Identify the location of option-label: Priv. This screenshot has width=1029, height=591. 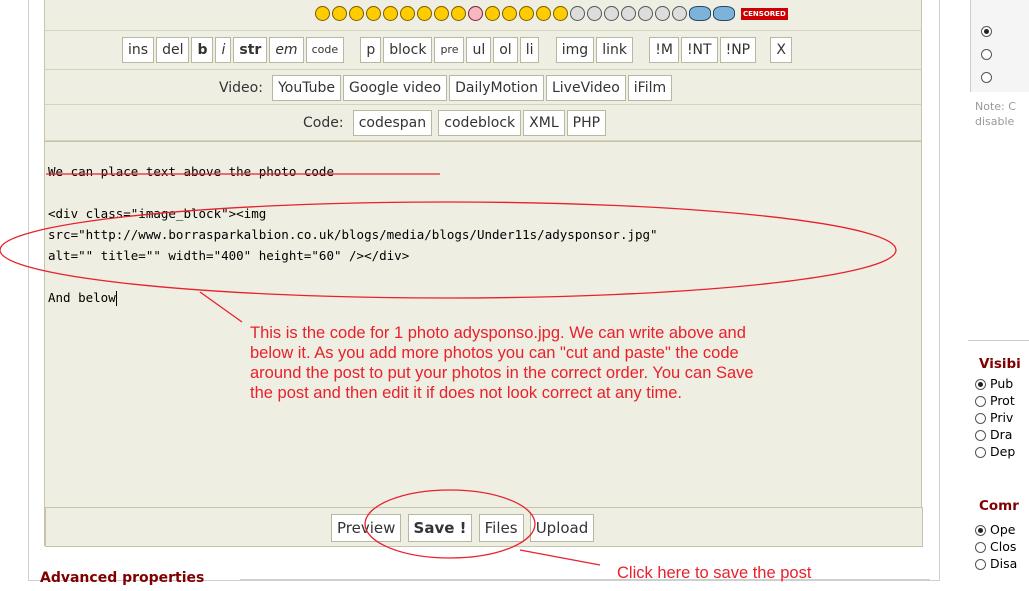
(1002, 417).